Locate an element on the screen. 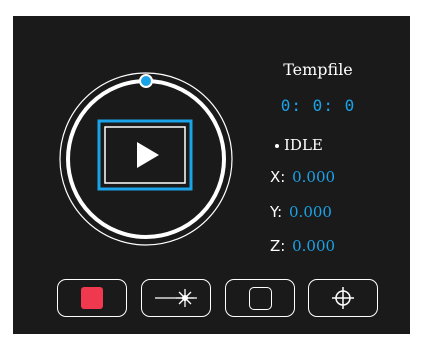 The width and height of the screenshot is (421, 348). stop-button is located at coordinates (92, 298).